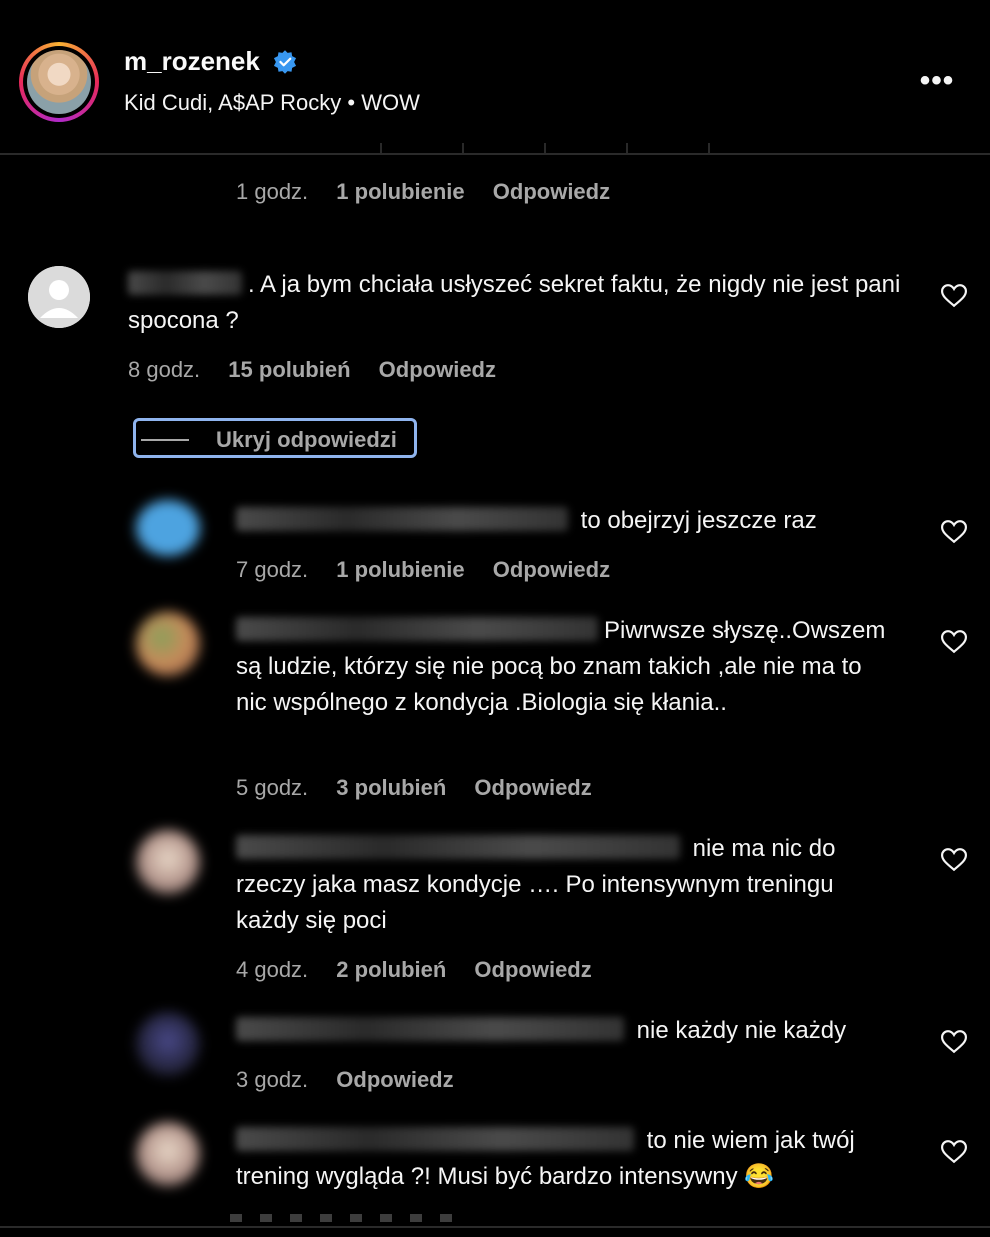 This screenshot has width=990, height=1237. I want to click on comment-meta: 5 godz. 3 polubień Odpowiedz, so click(425, 788).